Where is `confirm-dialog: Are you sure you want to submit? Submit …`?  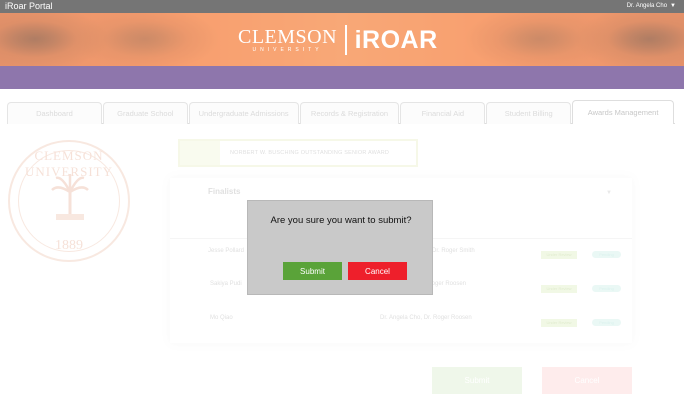
confirm-dialog: Are you sure you want to submit? Submit … is located at coordinates (340, 247).